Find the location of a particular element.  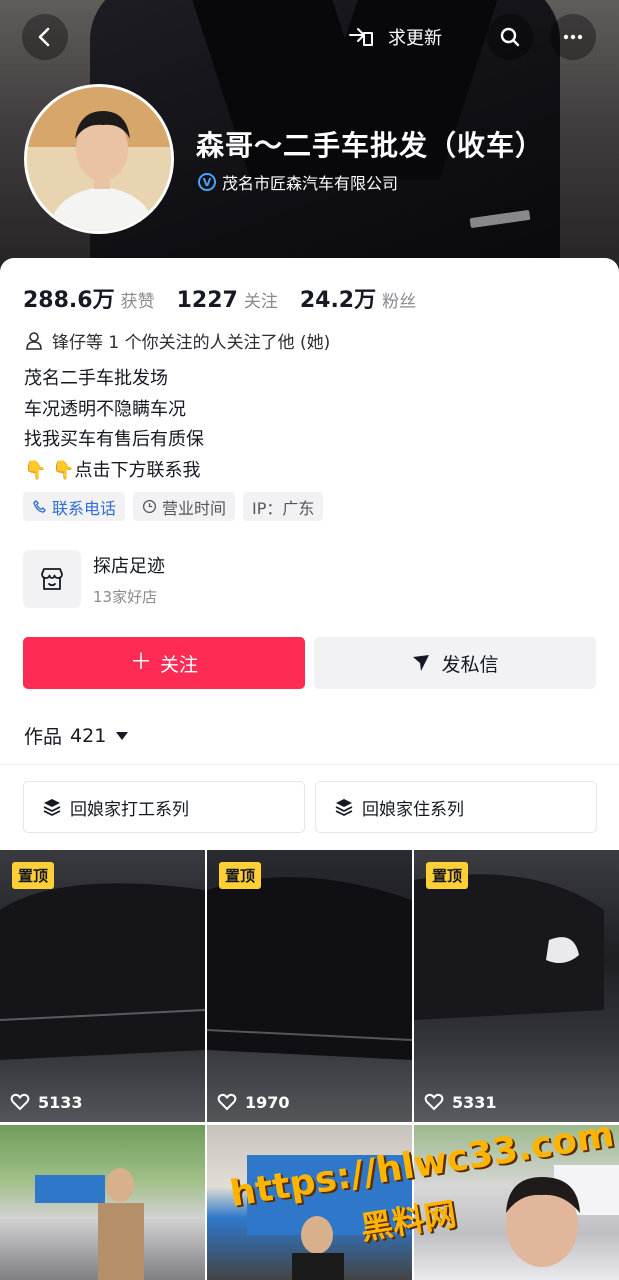

bio-line: 找我买车有售后有质保 is located at coordinates (114, 439).